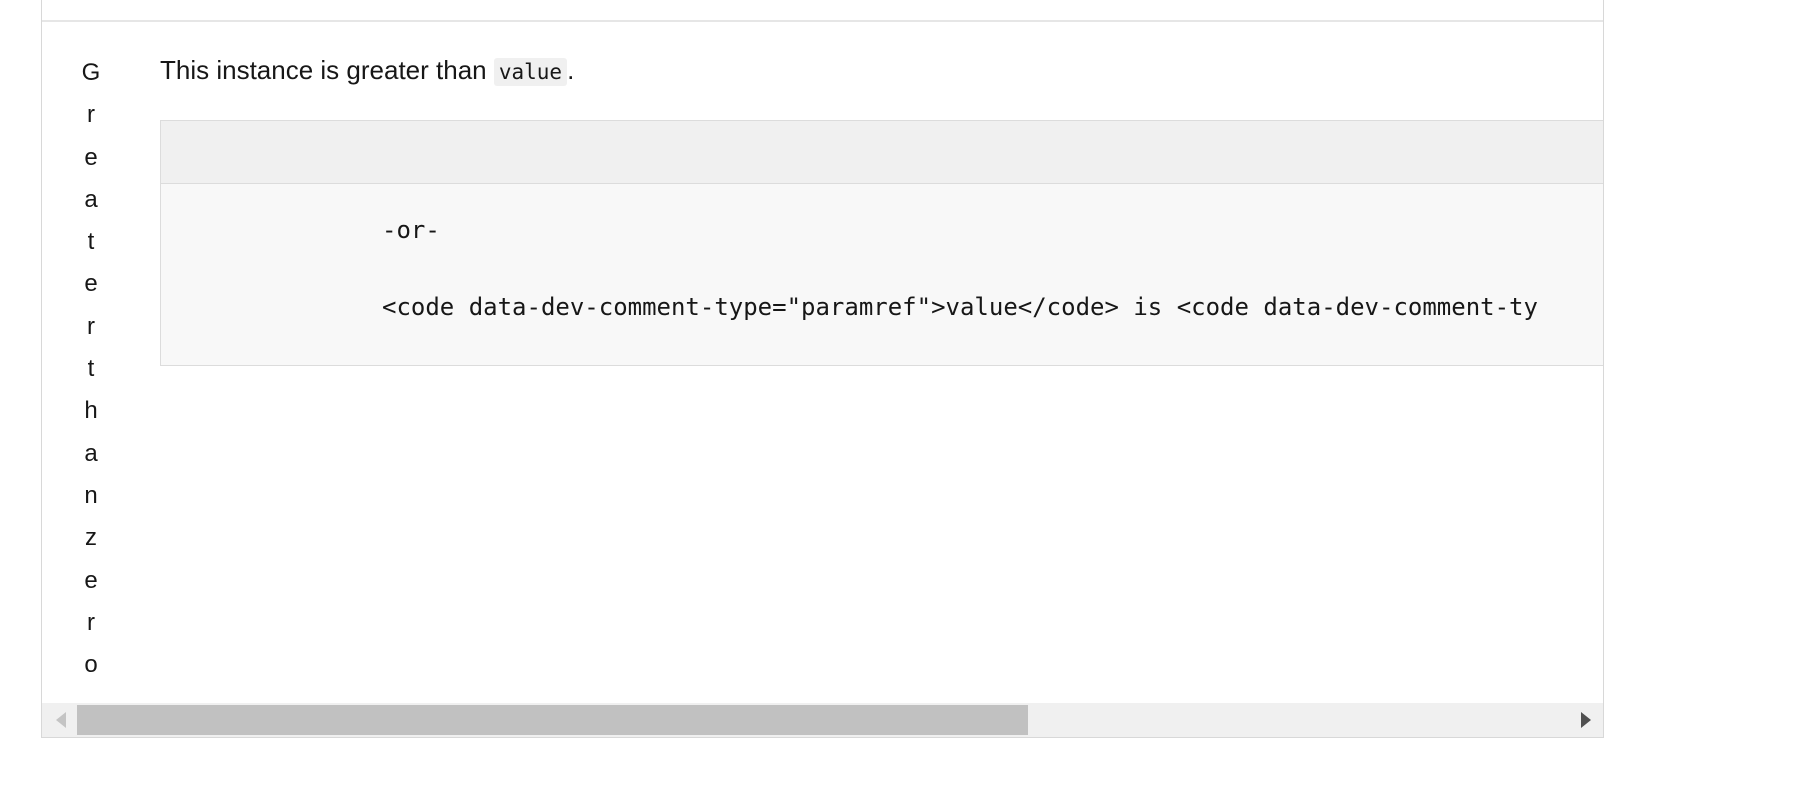 The width and height of the screenshot is (1818, 785). Describe the element at coordinates (822, 21) in the screenshot. I see `row-divider` at that location.